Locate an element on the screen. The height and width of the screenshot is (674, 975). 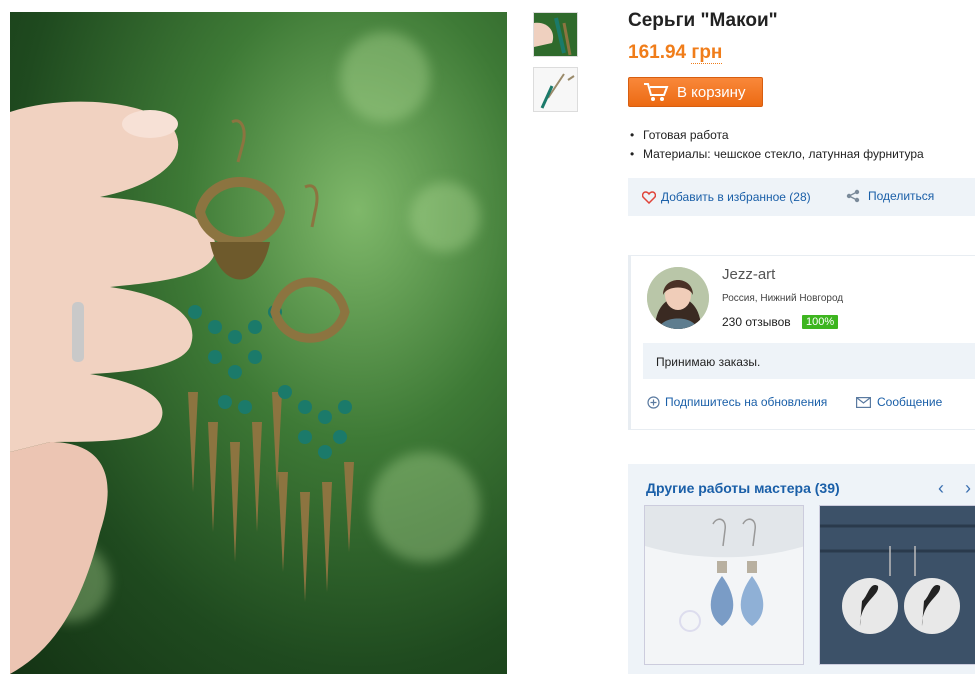
subscribe-label: Подпишитесь на обновления is located at coordinates (746, 402).